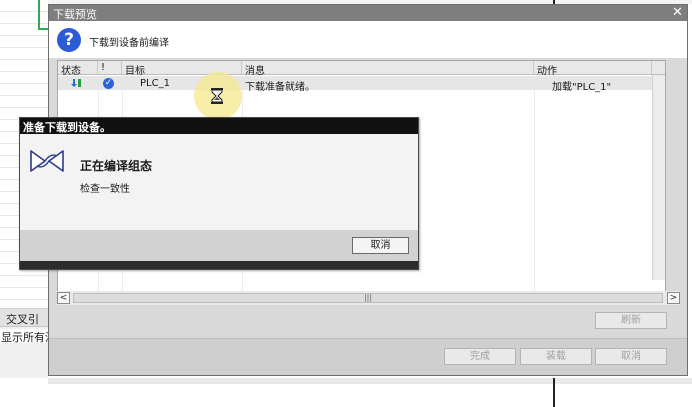  I want to click on download-status-icon, so click(76, 83).